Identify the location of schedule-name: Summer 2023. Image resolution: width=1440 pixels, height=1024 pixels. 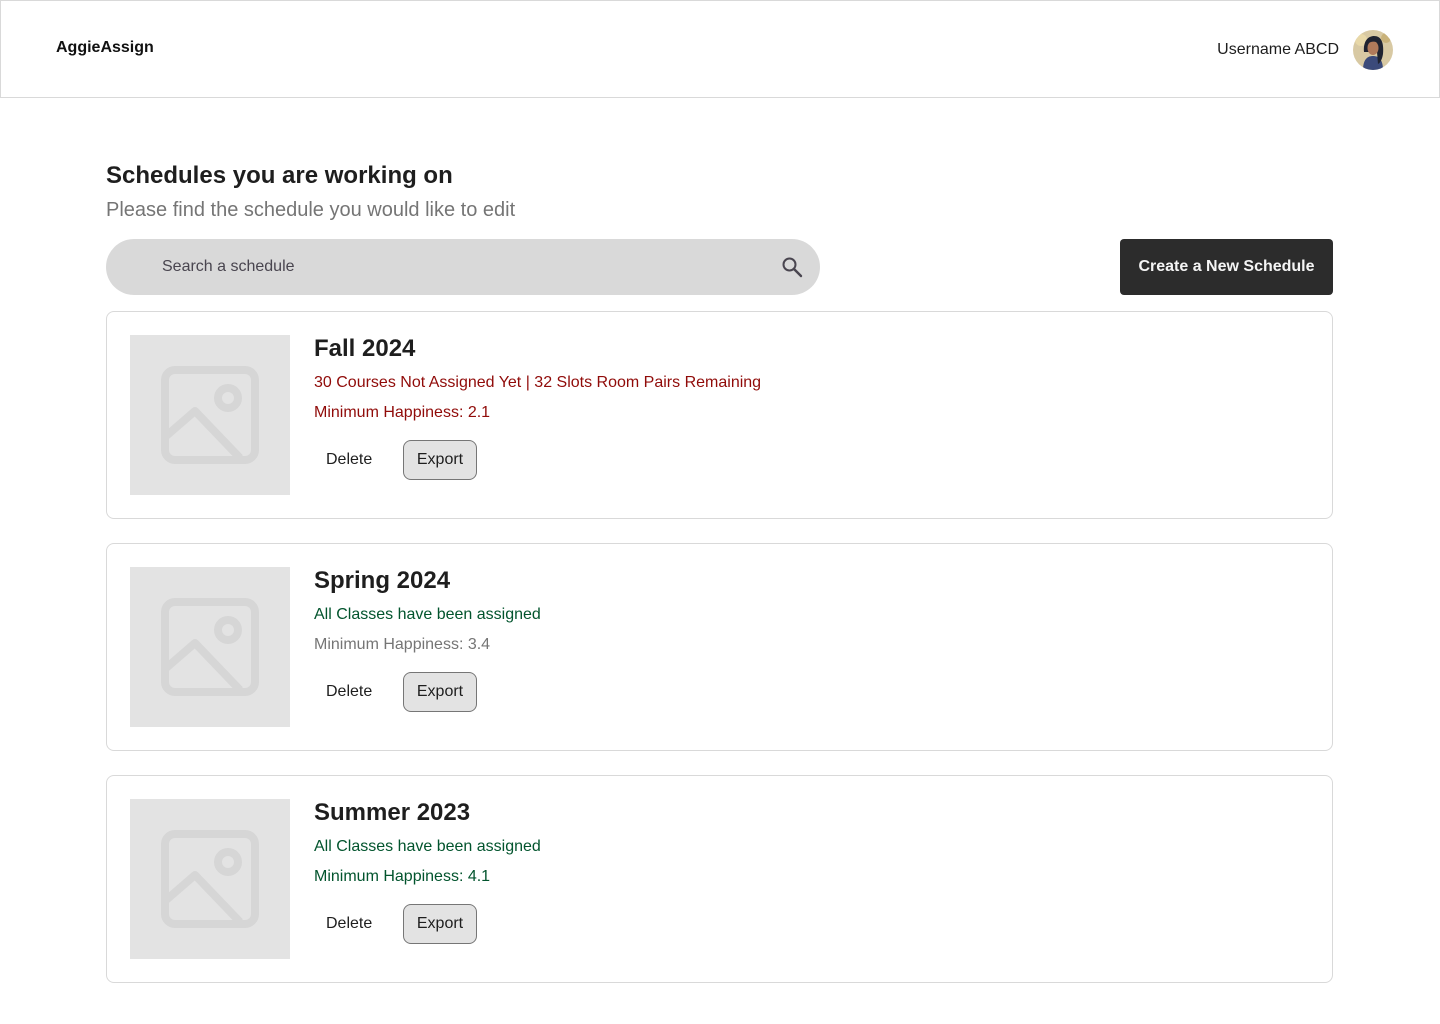
(392, 813).